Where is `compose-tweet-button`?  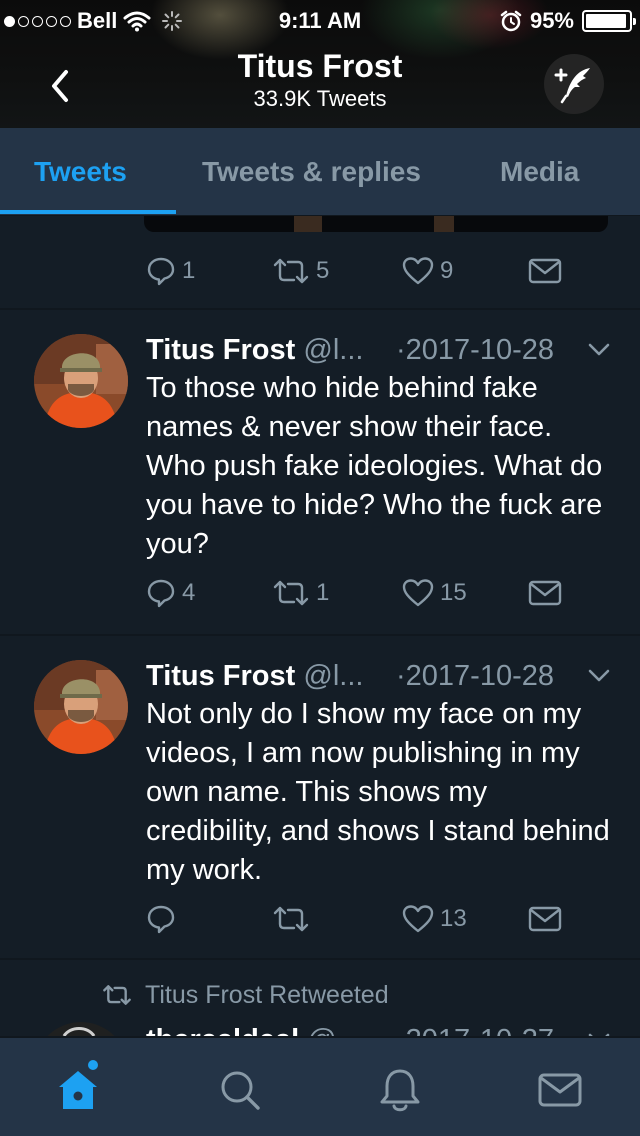
compose-tweet-button is located at coordinates (574, 84).